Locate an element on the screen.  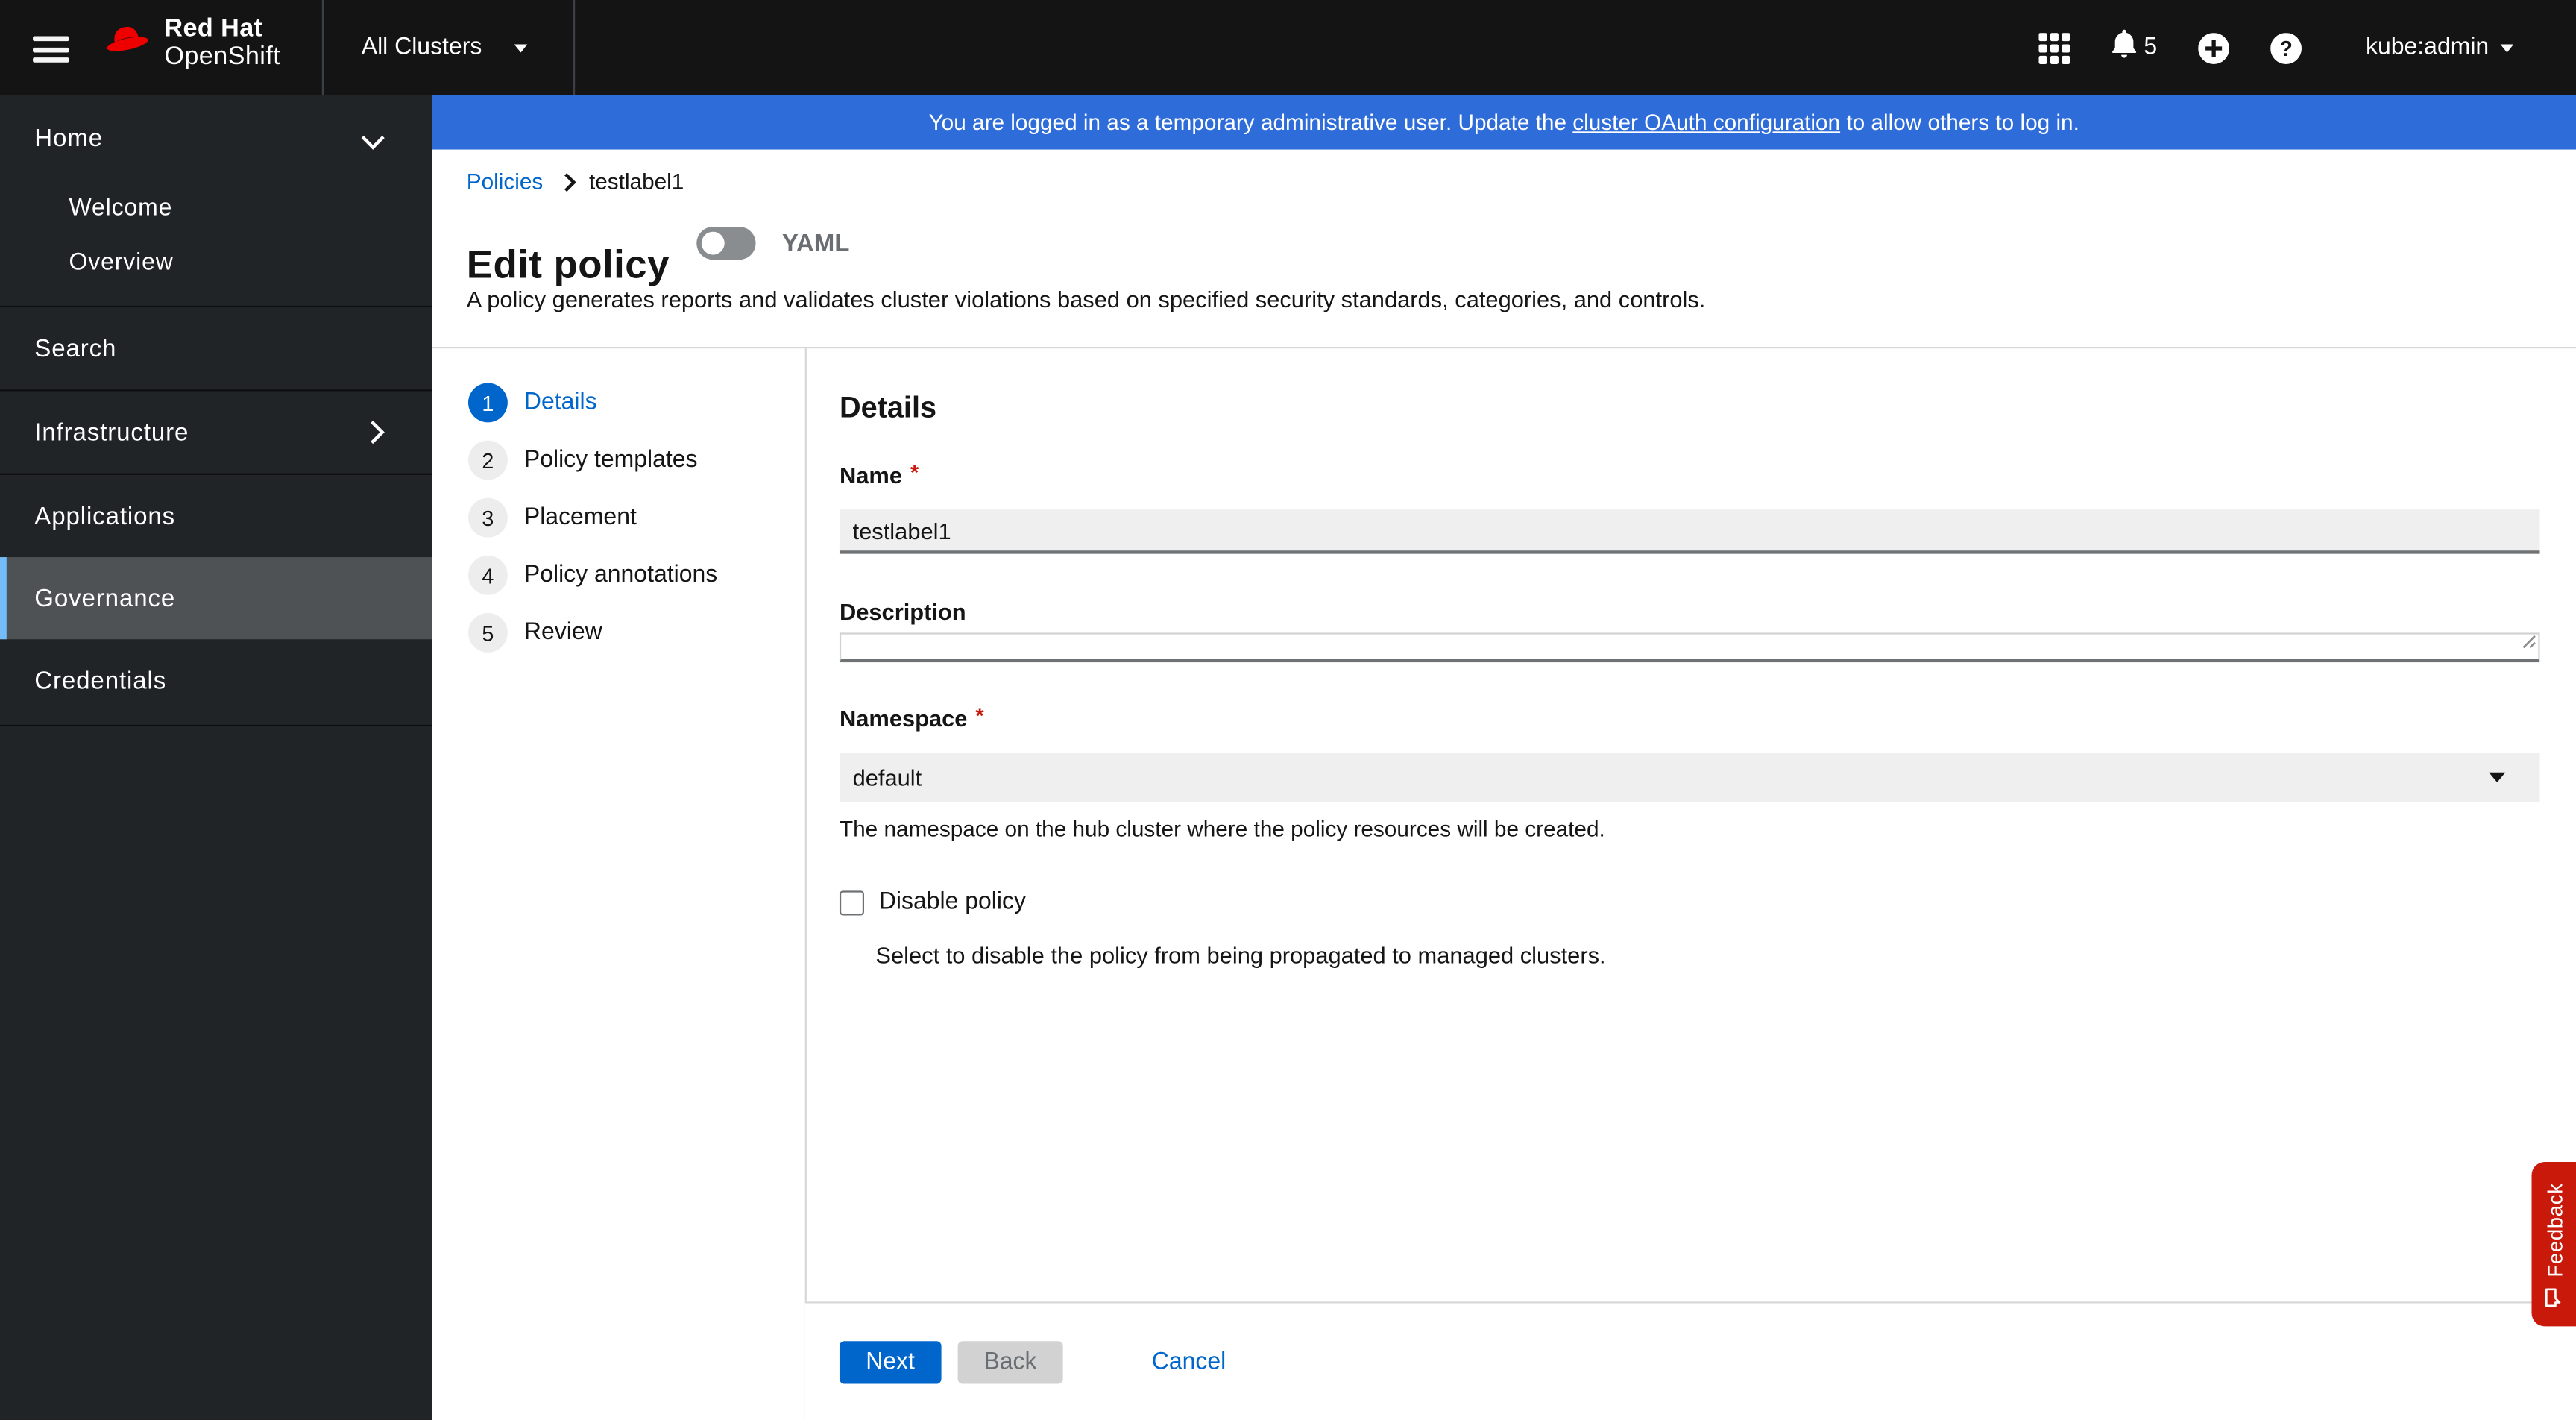
sidebar-item-welcome: Welcome is located at coordinates (216, 209).